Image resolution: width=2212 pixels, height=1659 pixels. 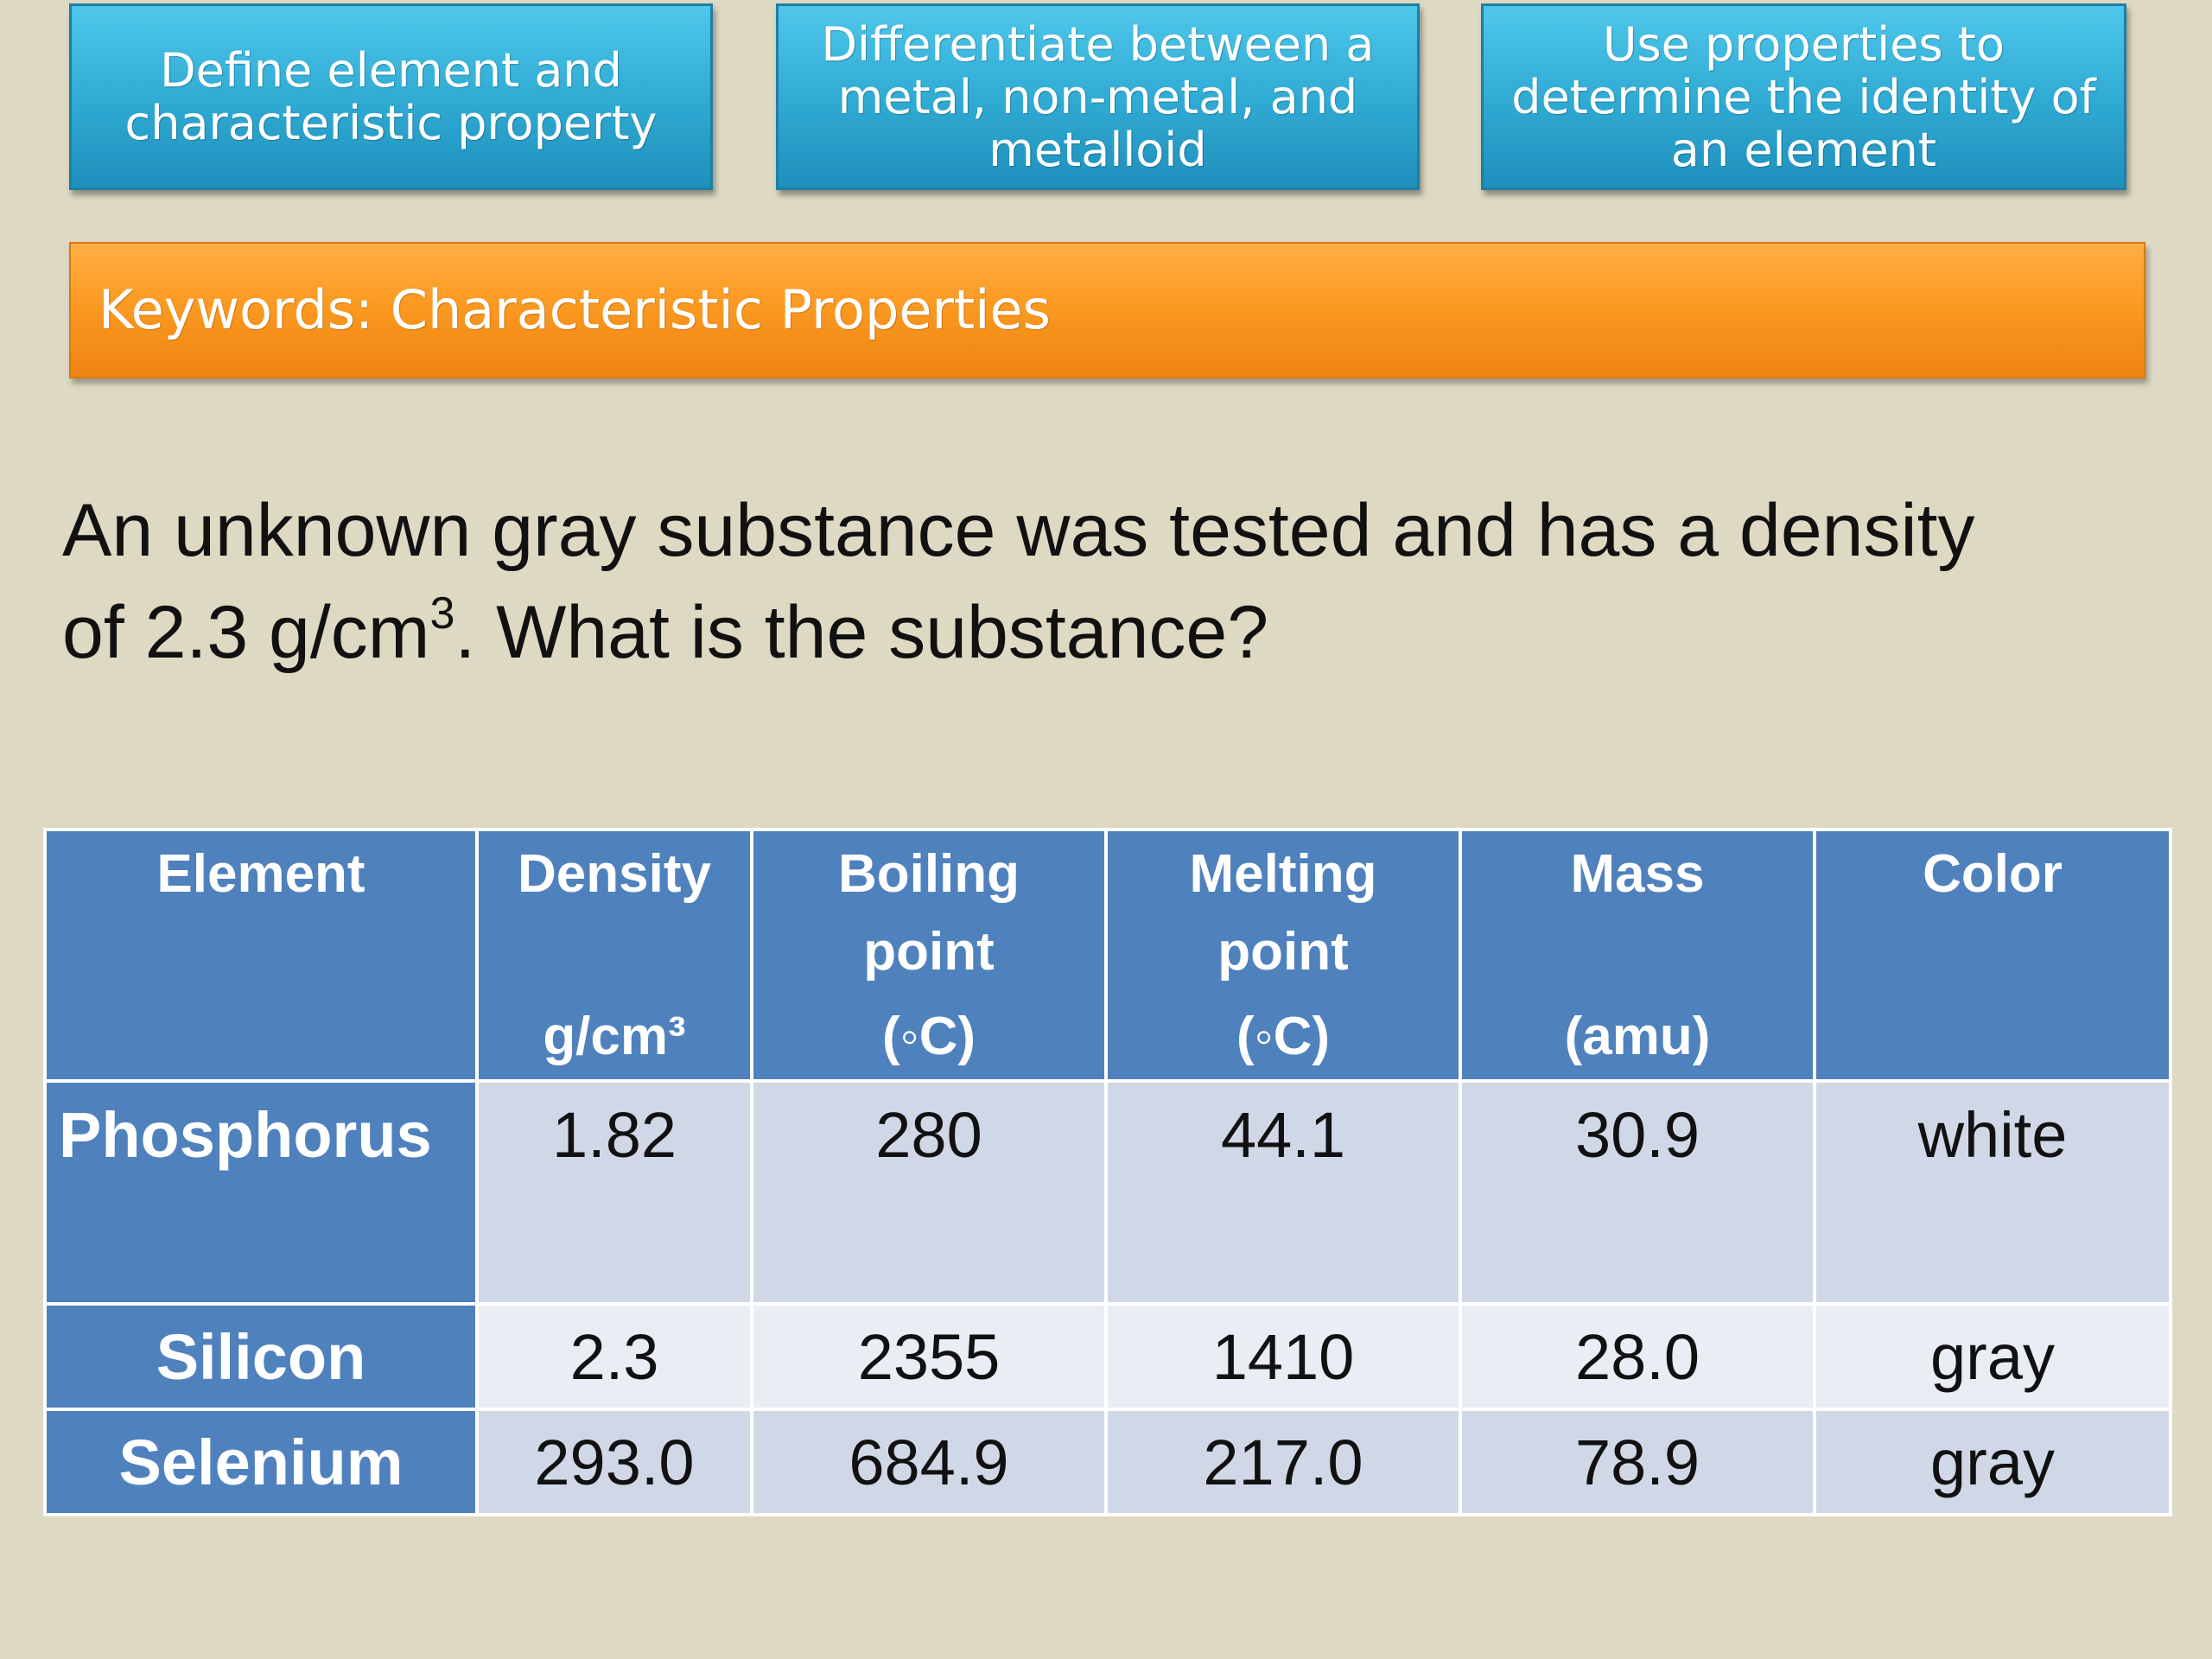 What do you see at coordinates (260, 874) in the screenshot?
I see `header-label: Element` at bounding box center [260, 874].